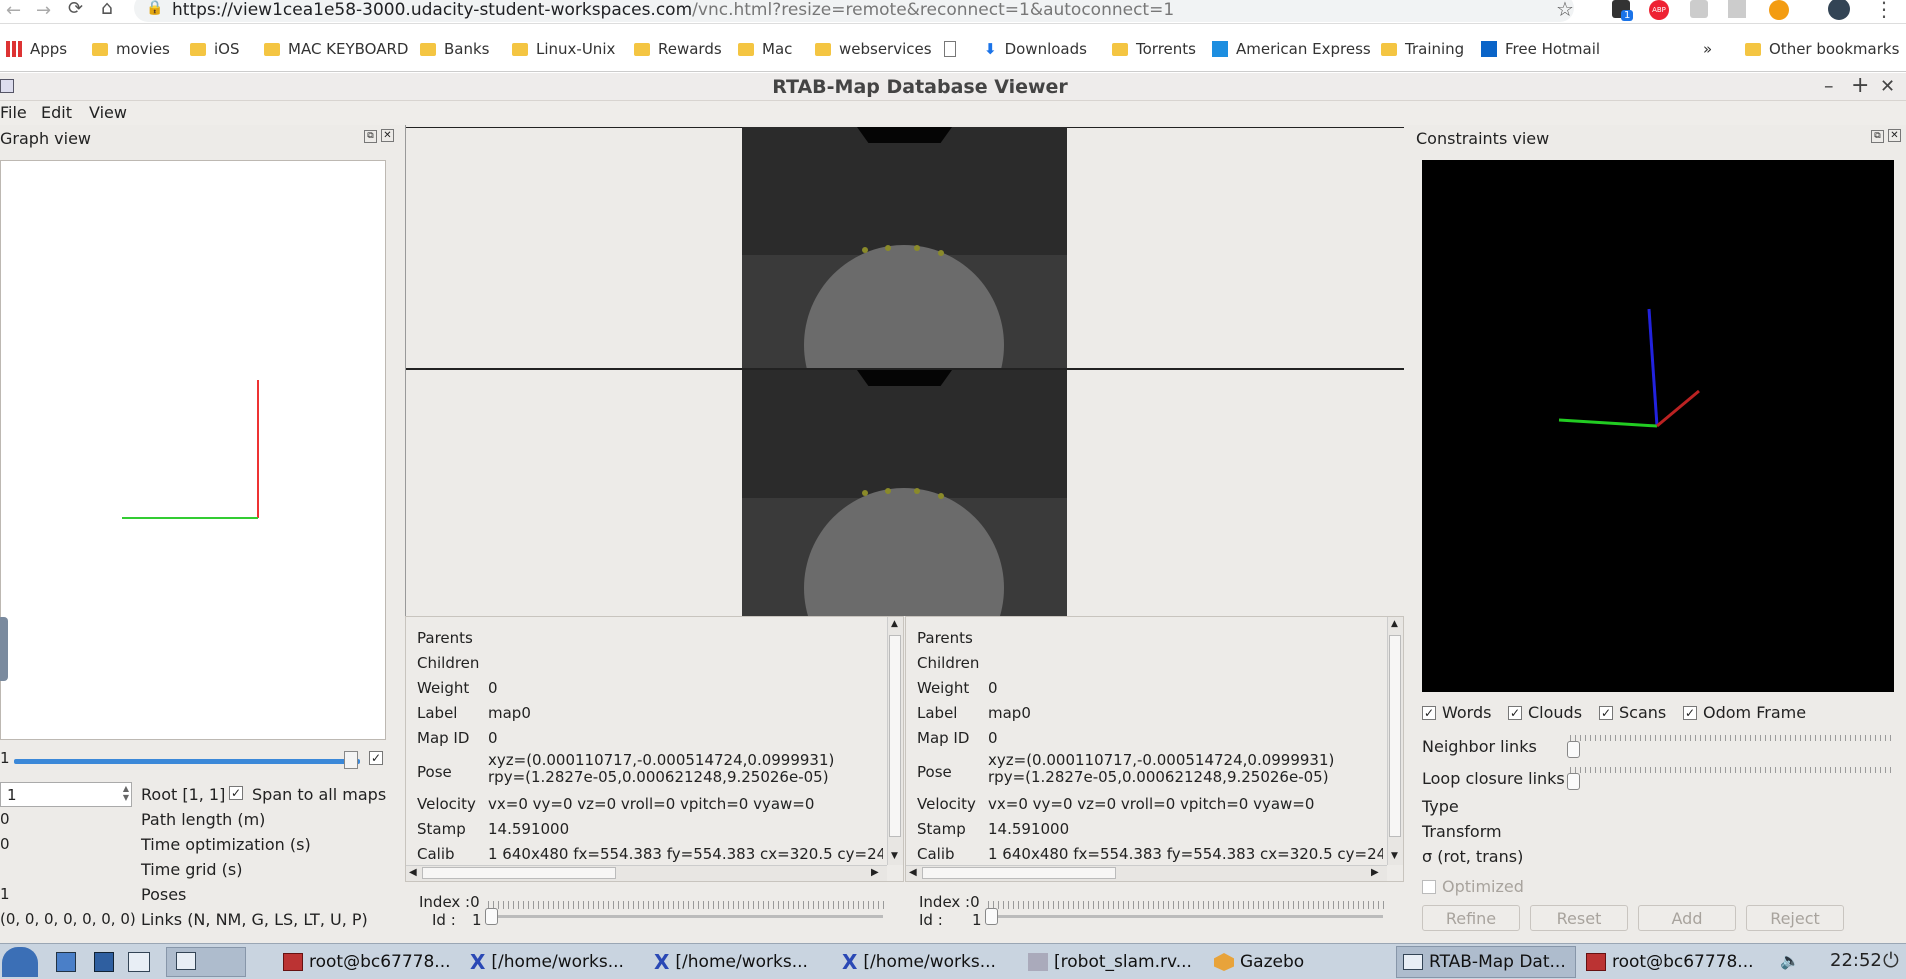 The width and height of the screenshot is (1906, 979). I want to click on reset-button: Reset, so click(1579, 918).